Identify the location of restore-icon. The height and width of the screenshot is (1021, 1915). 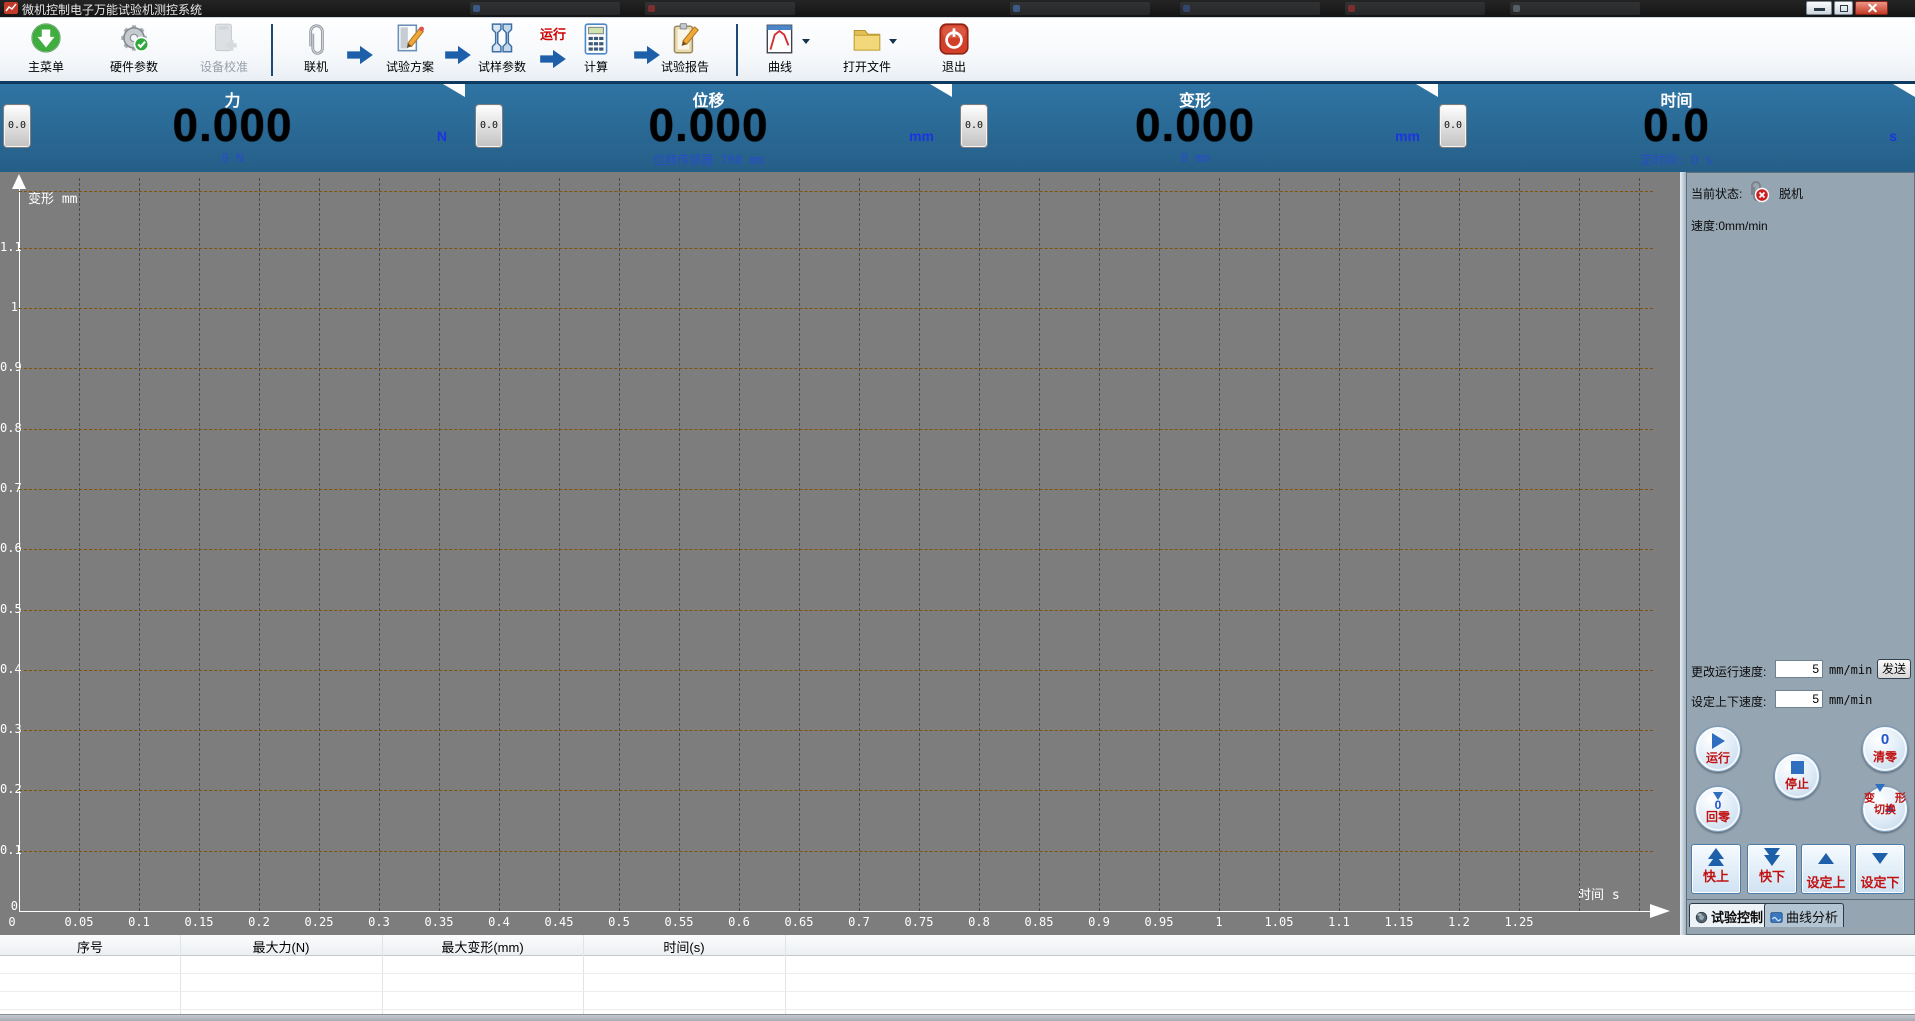
(1844, 8).